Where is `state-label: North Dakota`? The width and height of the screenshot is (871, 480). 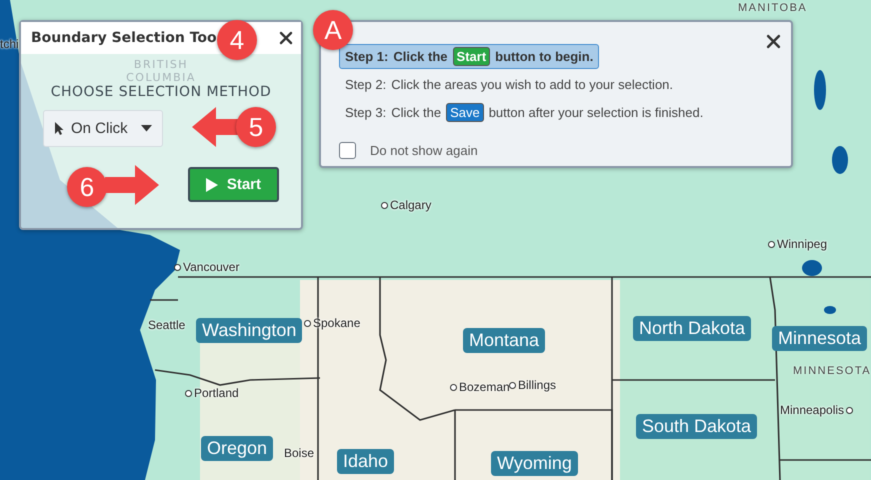 state-label: North Dakota is located at coordinates (692, 328).